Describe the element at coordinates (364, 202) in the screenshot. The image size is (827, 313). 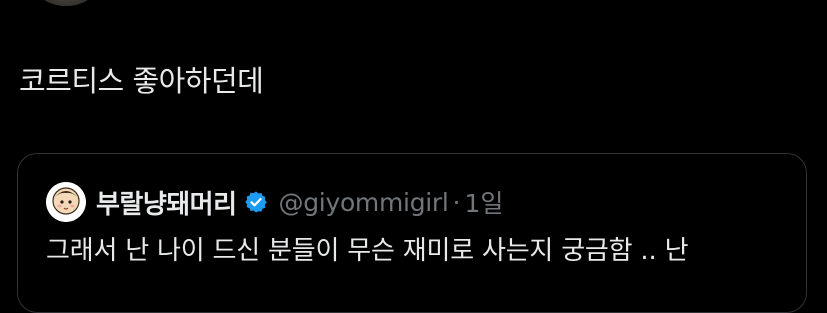
I see `quoted-author-handle: @giyommigirl` at that location.